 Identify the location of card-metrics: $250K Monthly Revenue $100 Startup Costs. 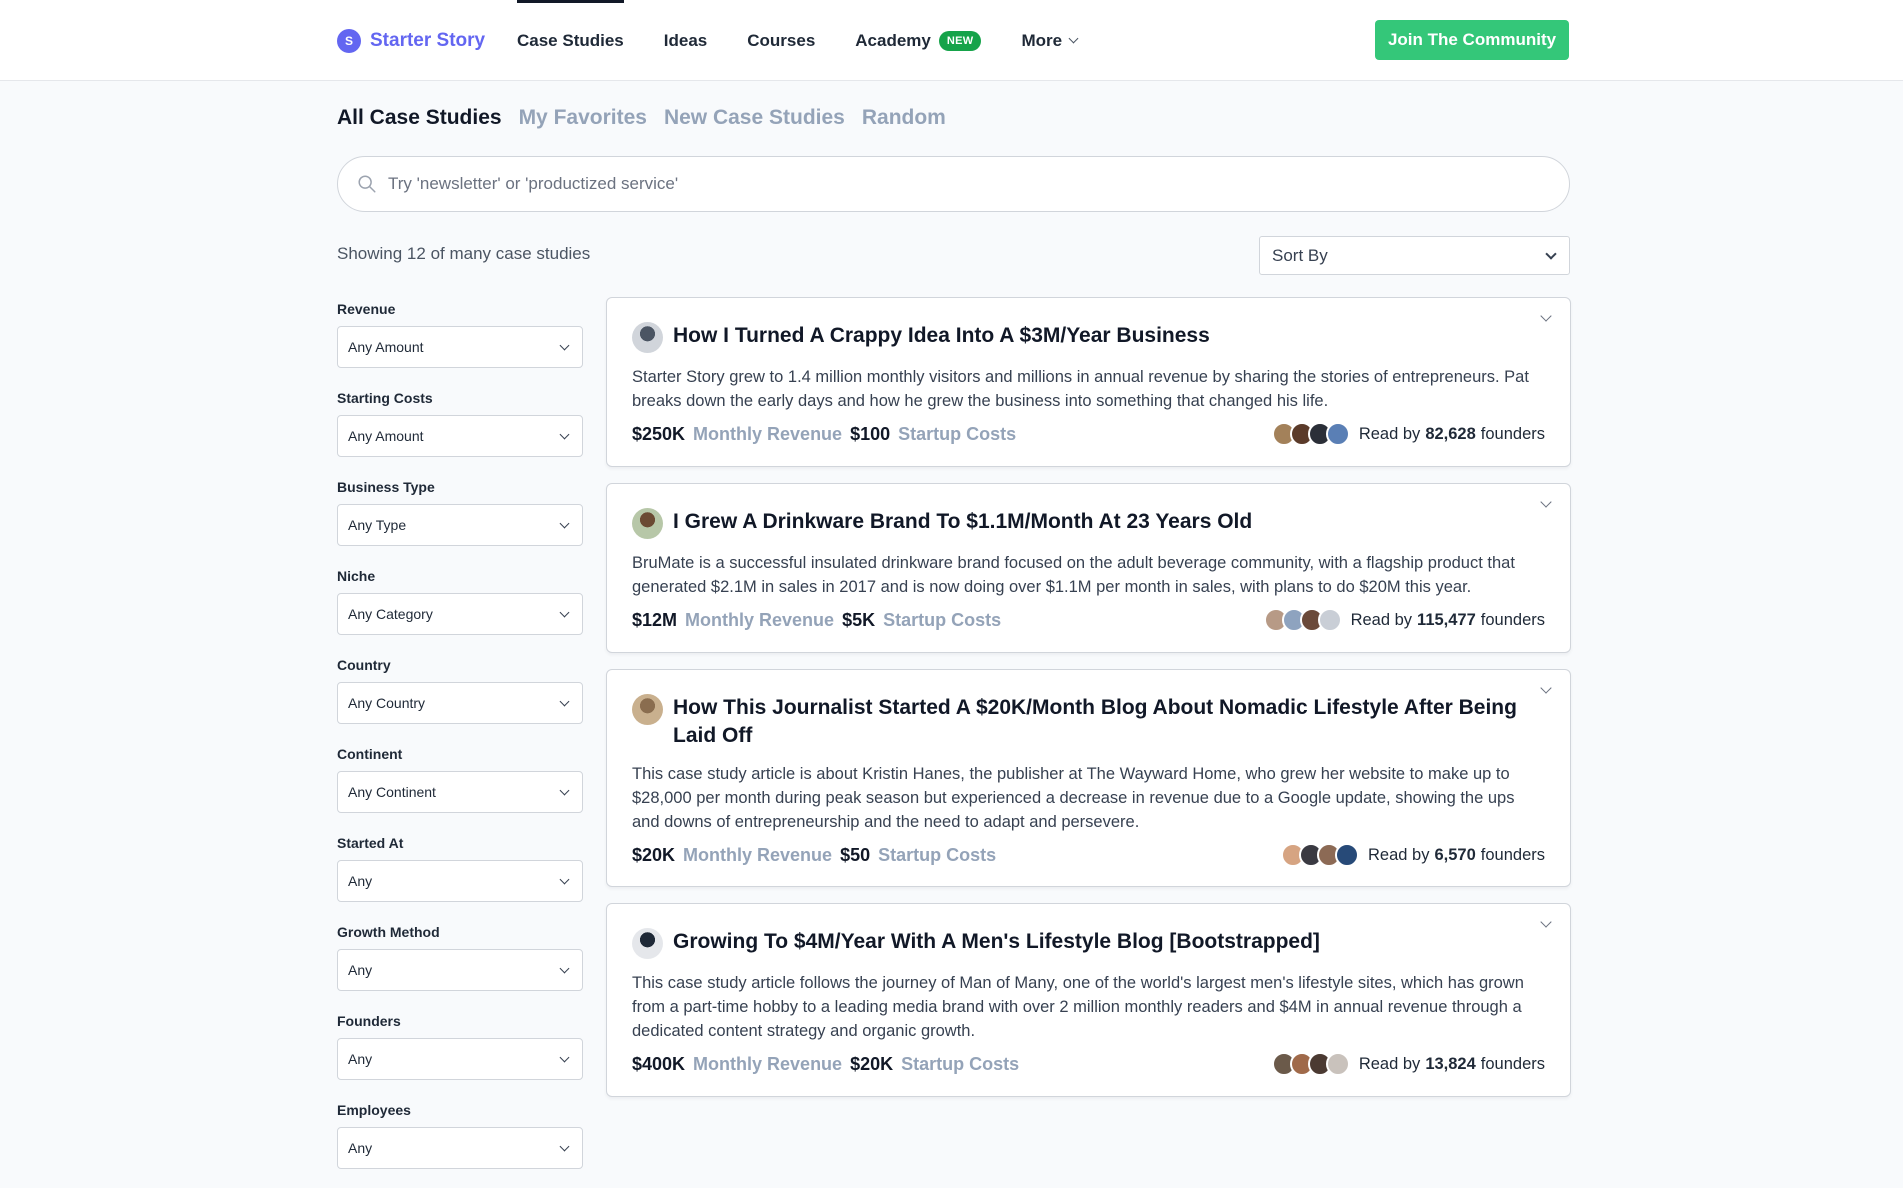
(824, 434).